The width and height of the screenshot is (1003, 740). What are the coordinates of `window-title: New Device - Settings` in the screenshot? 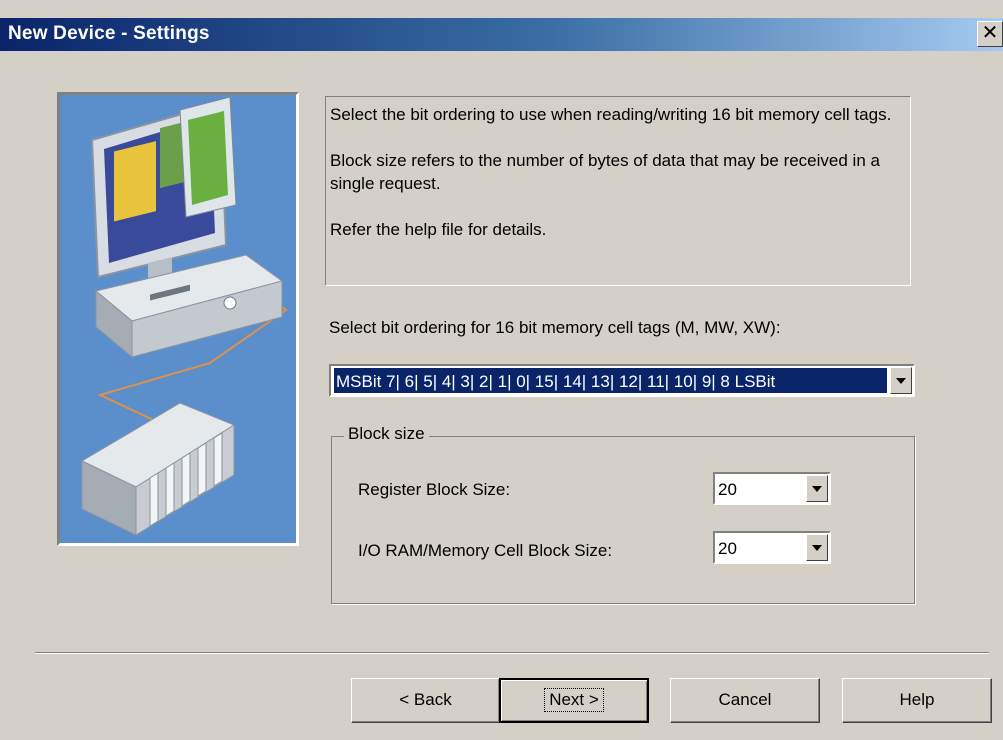 It's located at (109, 33).